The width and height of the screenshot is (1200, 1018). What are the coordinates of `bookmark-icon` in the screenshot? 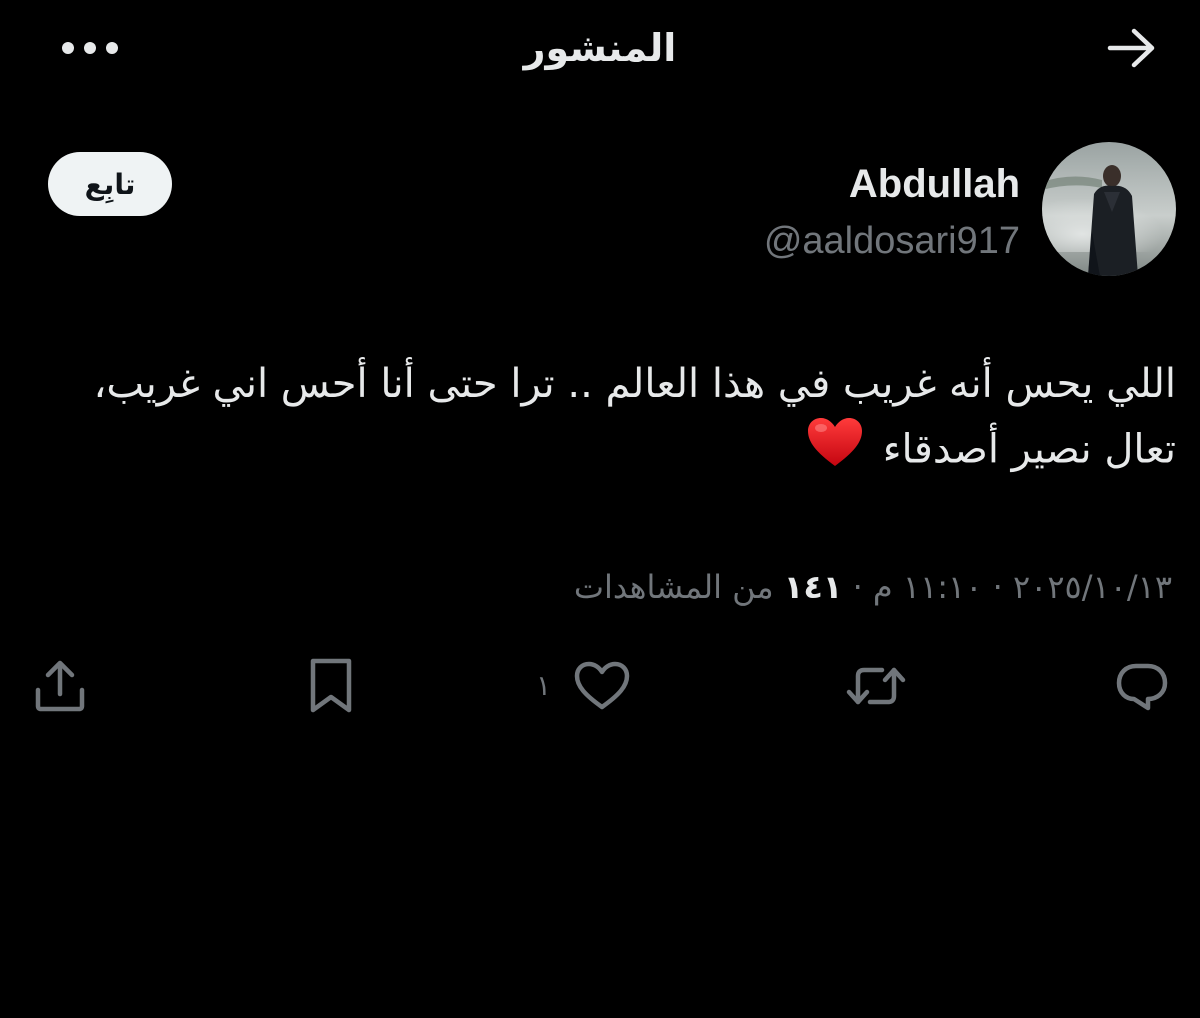 It's located at (331, 685).